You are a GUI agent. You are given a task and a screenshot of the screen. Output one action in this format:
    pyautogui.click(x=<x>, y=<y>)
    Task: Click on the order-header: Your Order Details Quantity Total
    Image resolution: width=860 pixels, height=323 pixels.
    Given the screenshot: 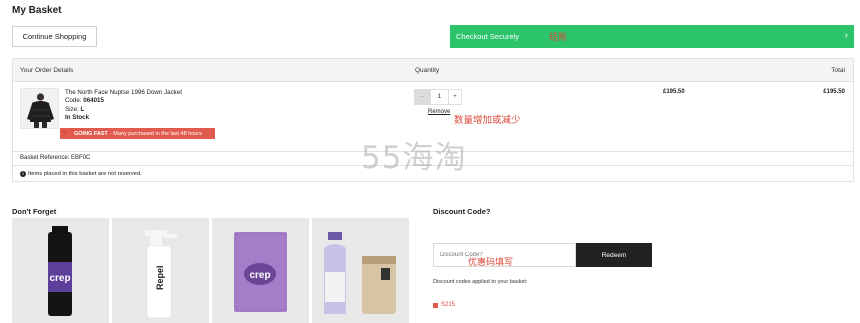 What is the action you would take?
    pyautogui.click(x=433, y=70)
    